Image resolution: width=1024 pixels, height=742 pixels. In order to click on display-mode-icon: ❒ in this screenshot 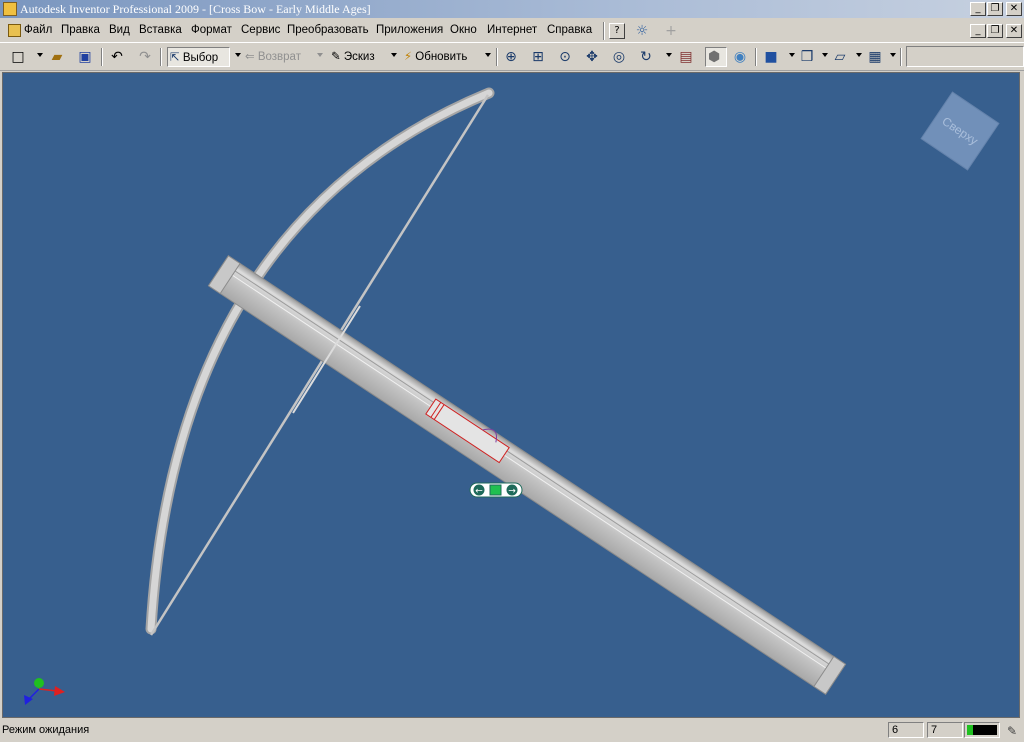, I will do `click(807, 57)`.